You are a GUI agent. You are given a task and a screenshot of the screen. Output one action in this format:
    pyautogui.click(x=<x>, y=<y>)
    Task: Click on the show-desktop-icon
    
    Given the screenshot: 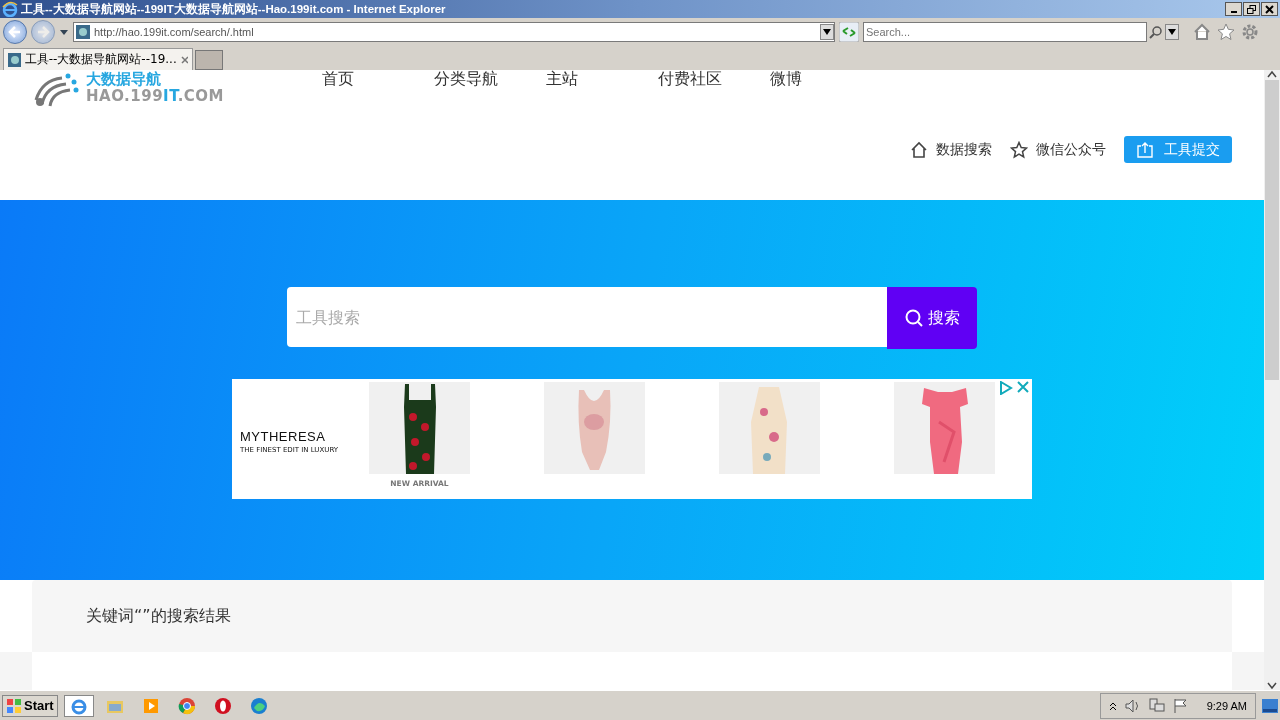 What is the action you would take?
    pyautogui.click(x=1270, y=705)
    